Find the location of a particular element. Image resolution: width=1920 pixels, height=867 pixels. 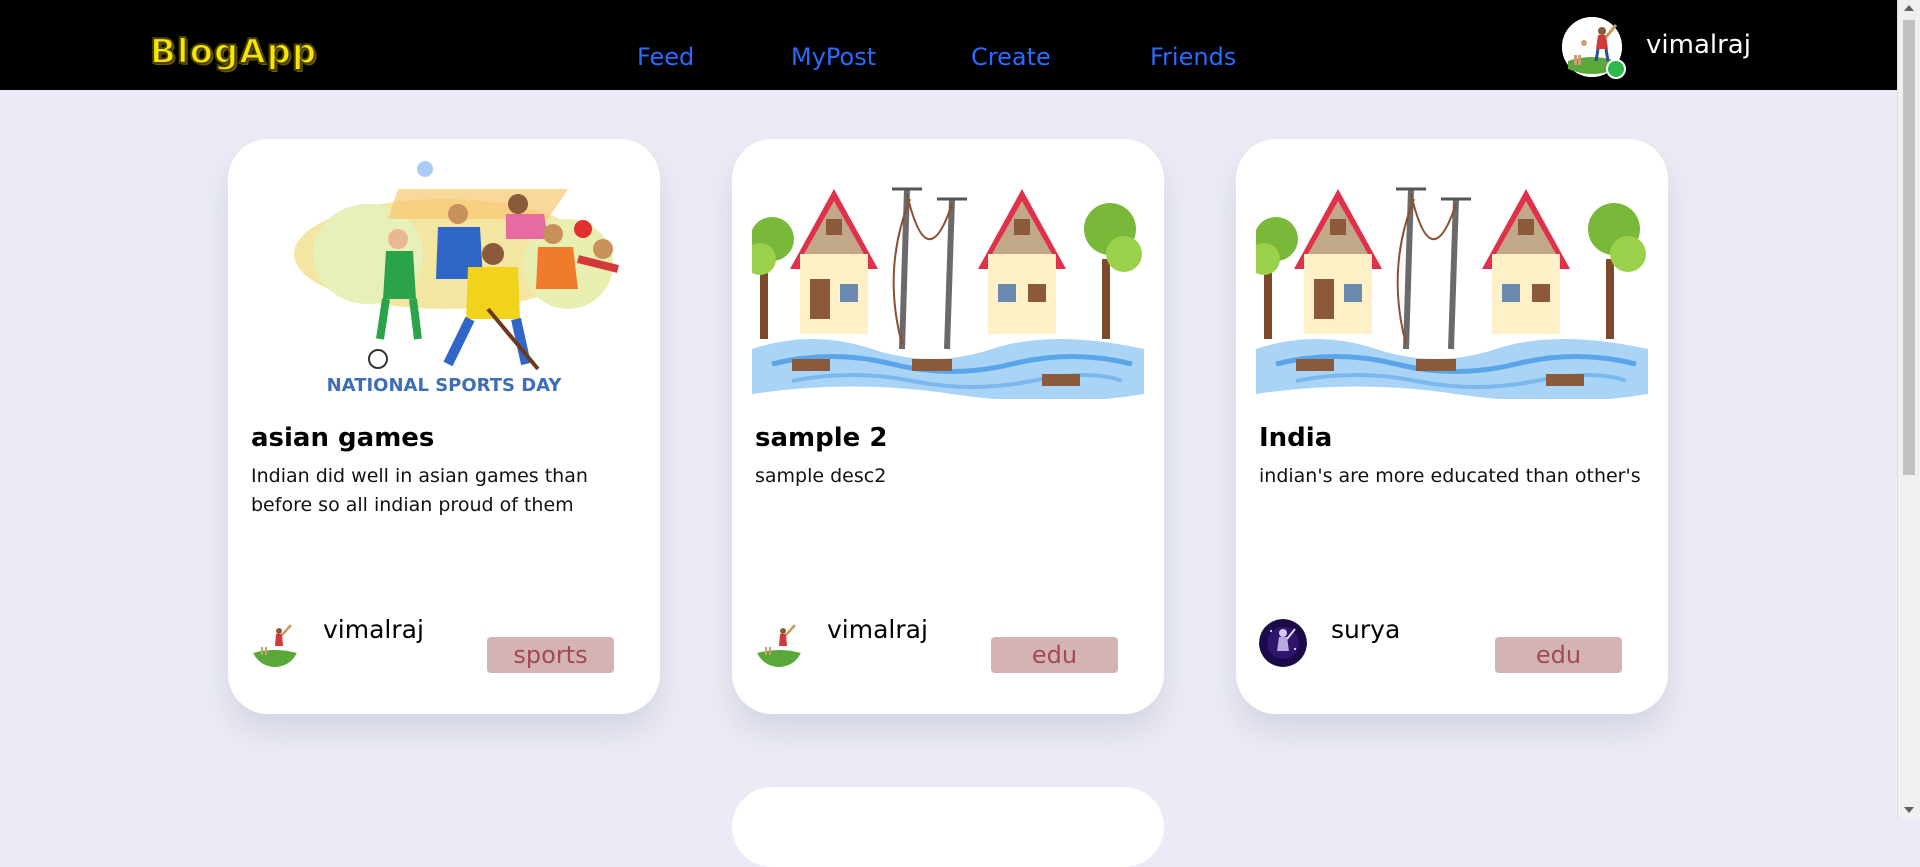

post-description: sample desc2 is located at coordinates (821, 476).